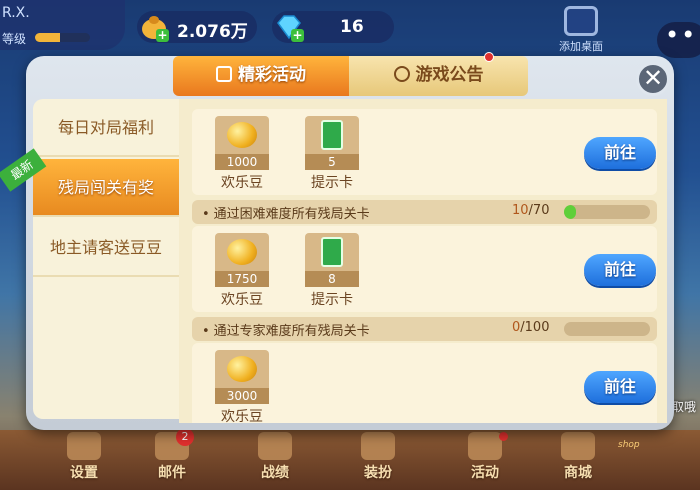 The width and height of the screenshot is (700, 490). I want to click on shop-tag: shop, so click(629, 445).